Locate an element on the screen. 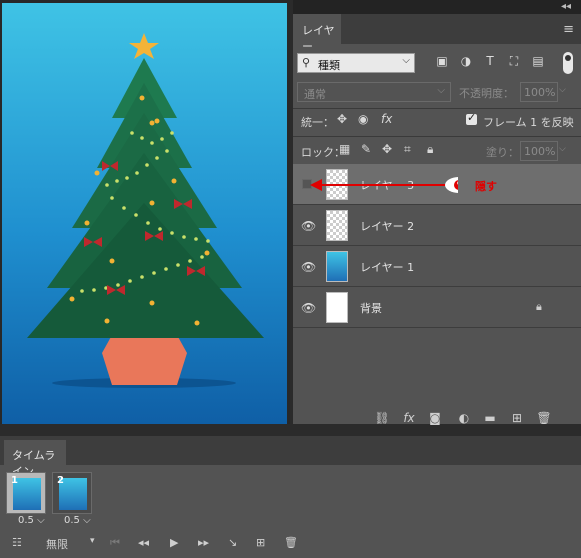  animation-frame: 2 is located at coordinates (72, 493).